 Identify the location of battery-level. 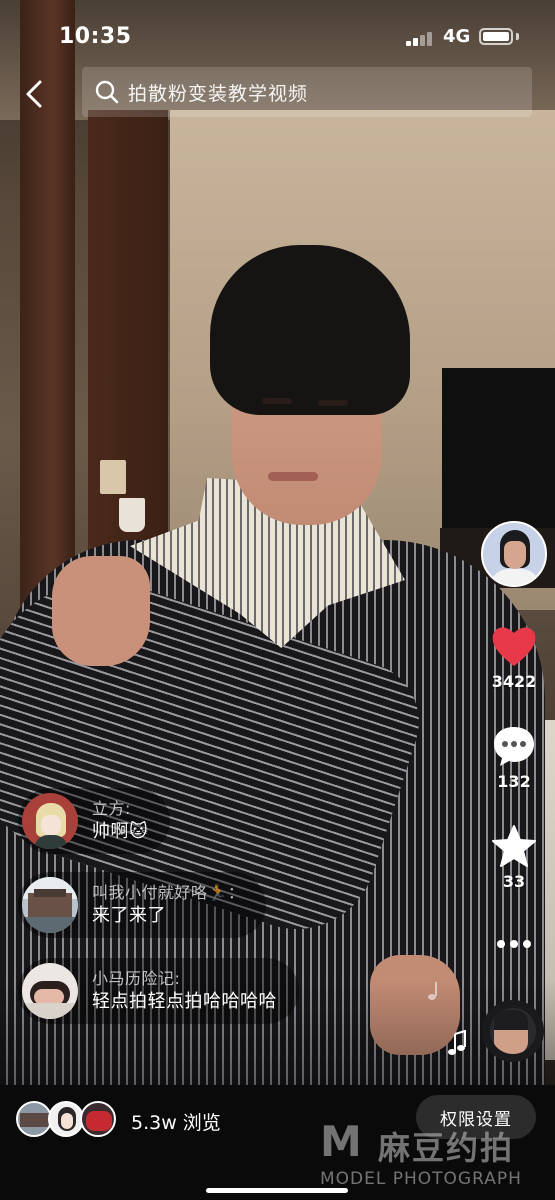
(496, 36).